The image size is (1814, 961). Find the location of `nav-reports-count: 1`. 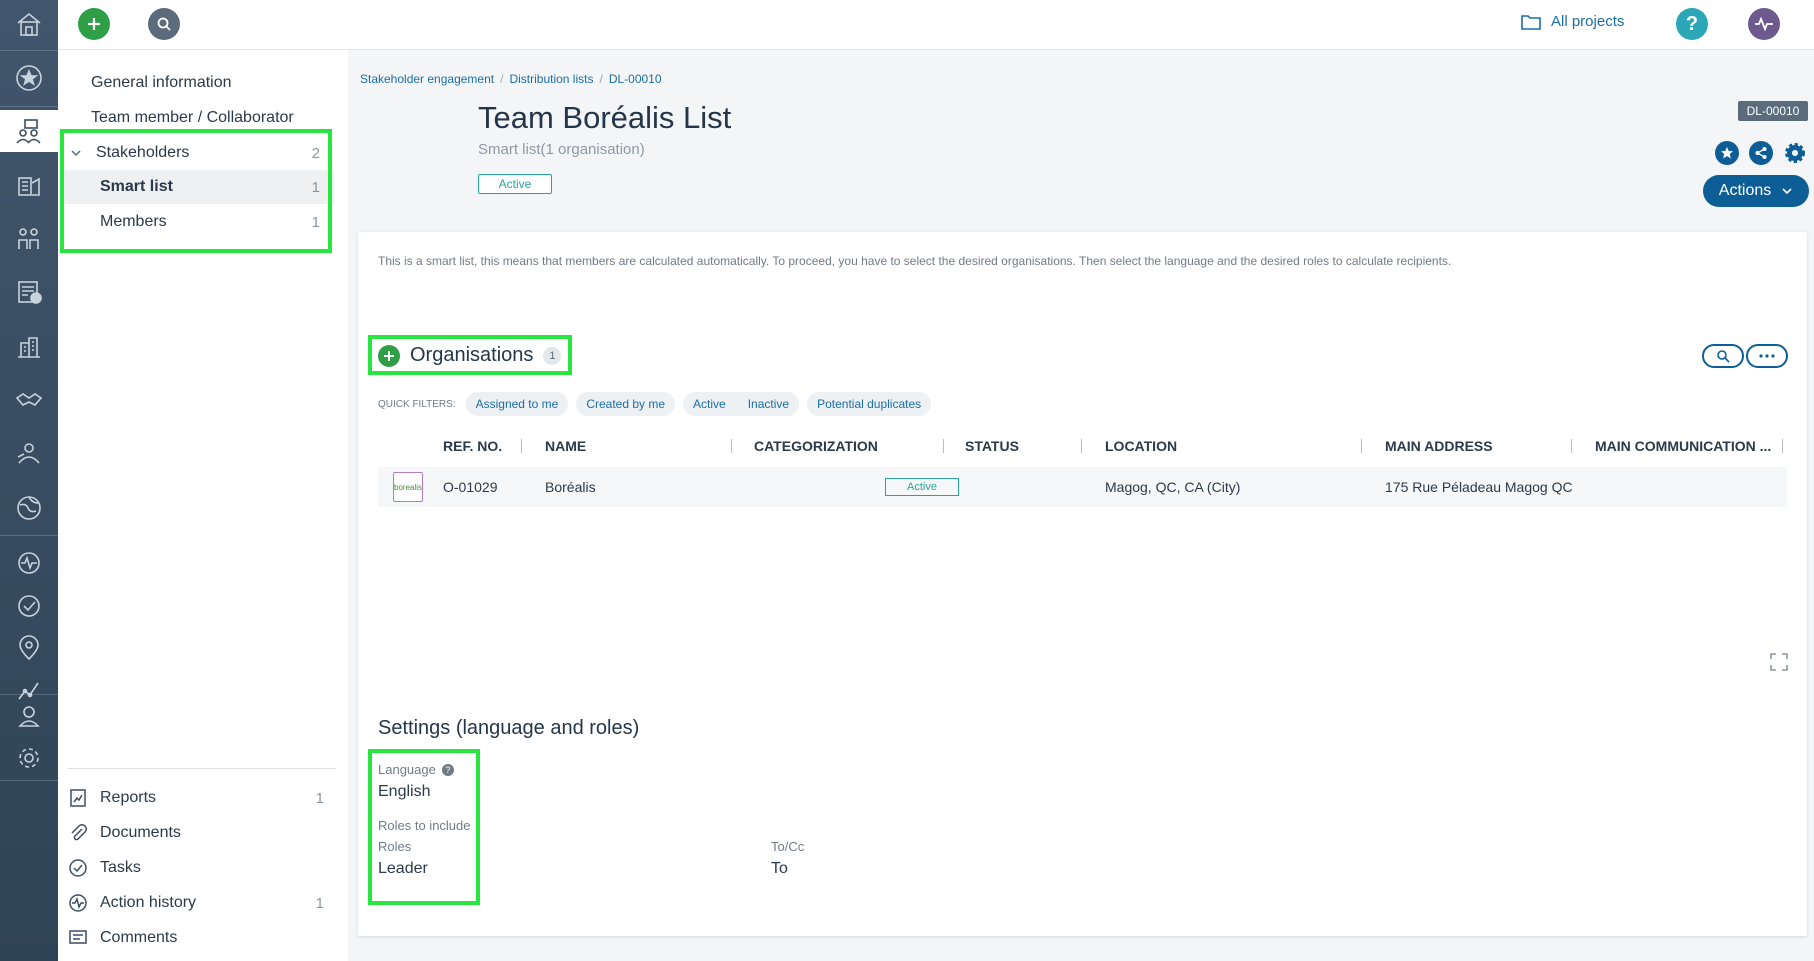

nav-reports-count: 1 is located at coordinates (319, 798).